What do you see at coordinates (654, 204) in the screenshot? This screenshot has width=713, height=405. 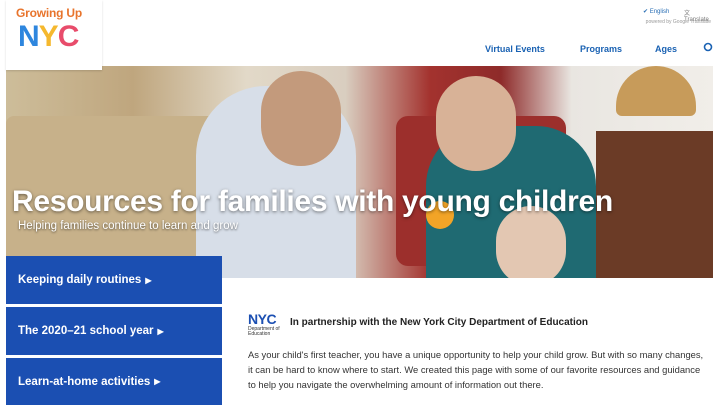 I see `dresser-shape` at bounding box center [654, 204].